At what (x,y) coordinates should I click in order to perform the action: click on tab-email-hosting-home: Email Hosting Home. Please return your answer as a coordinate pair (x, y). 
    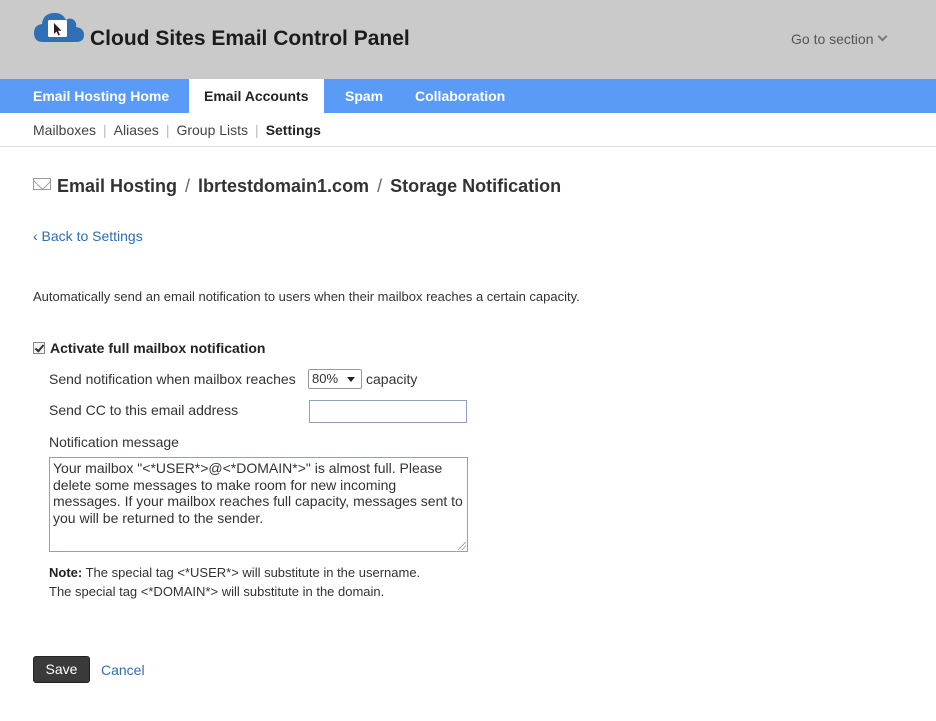
    Looking at the image, I should click on (101, 96).